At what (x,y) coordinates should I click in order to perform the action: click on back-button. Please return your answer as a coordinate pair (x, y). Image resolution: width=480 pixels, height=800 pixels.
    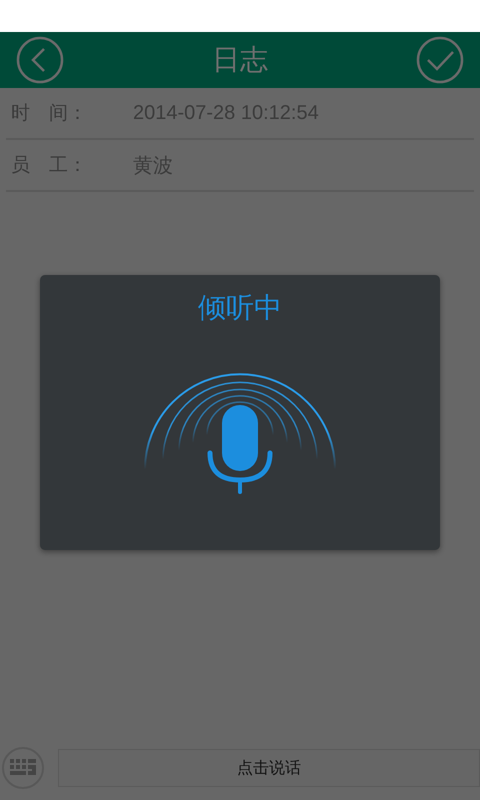
    Looking at the image, I should click on (40, 60).